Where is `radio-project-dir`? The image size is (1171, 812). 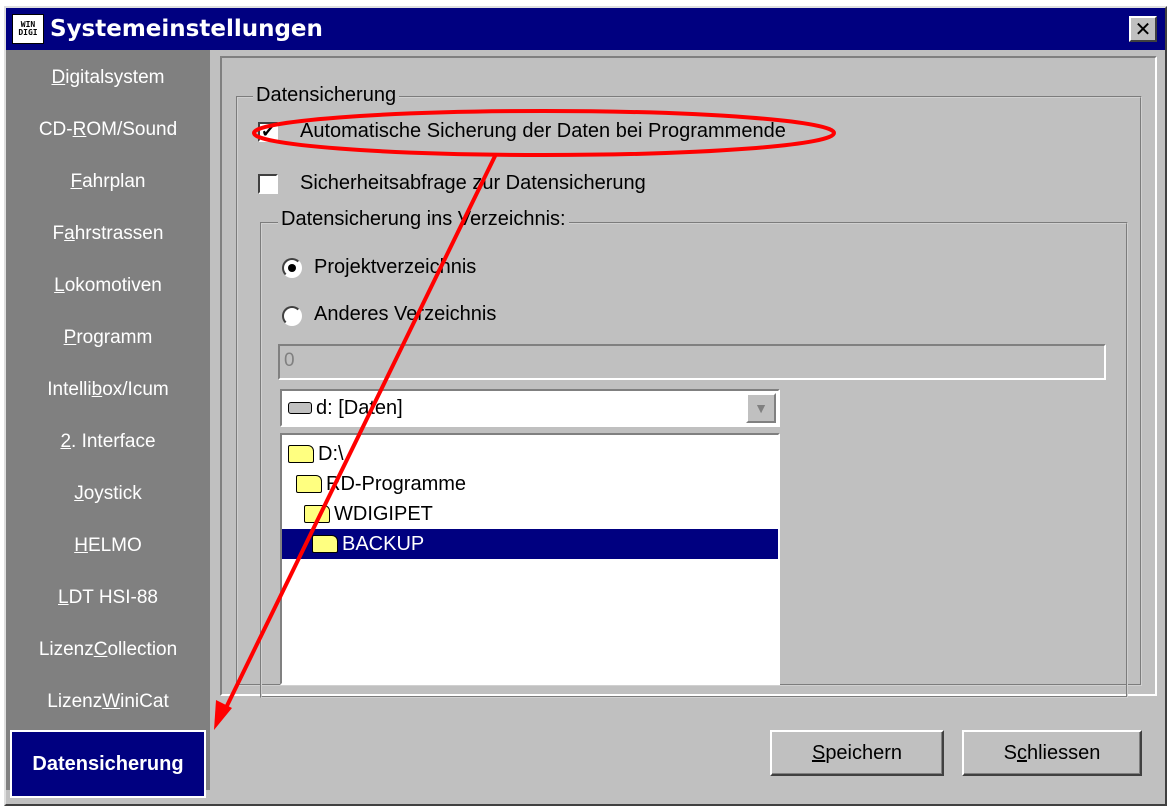 radio-project-dir is located at coordinates (292, 268).